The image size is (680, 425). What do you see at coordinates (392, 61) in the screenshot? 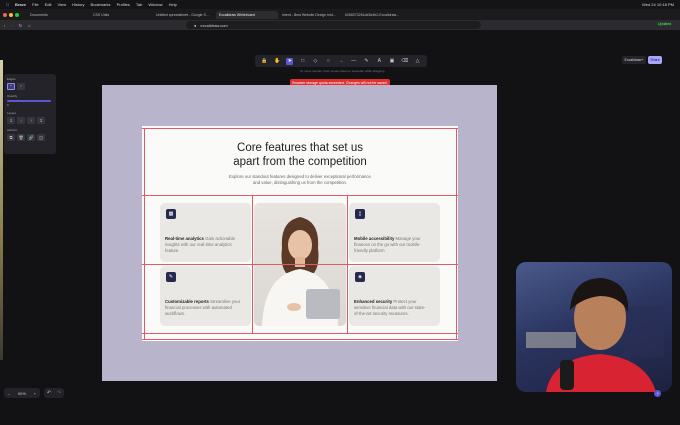
I see `image-tool-icon: ▣` at bounding box center [392, 61].